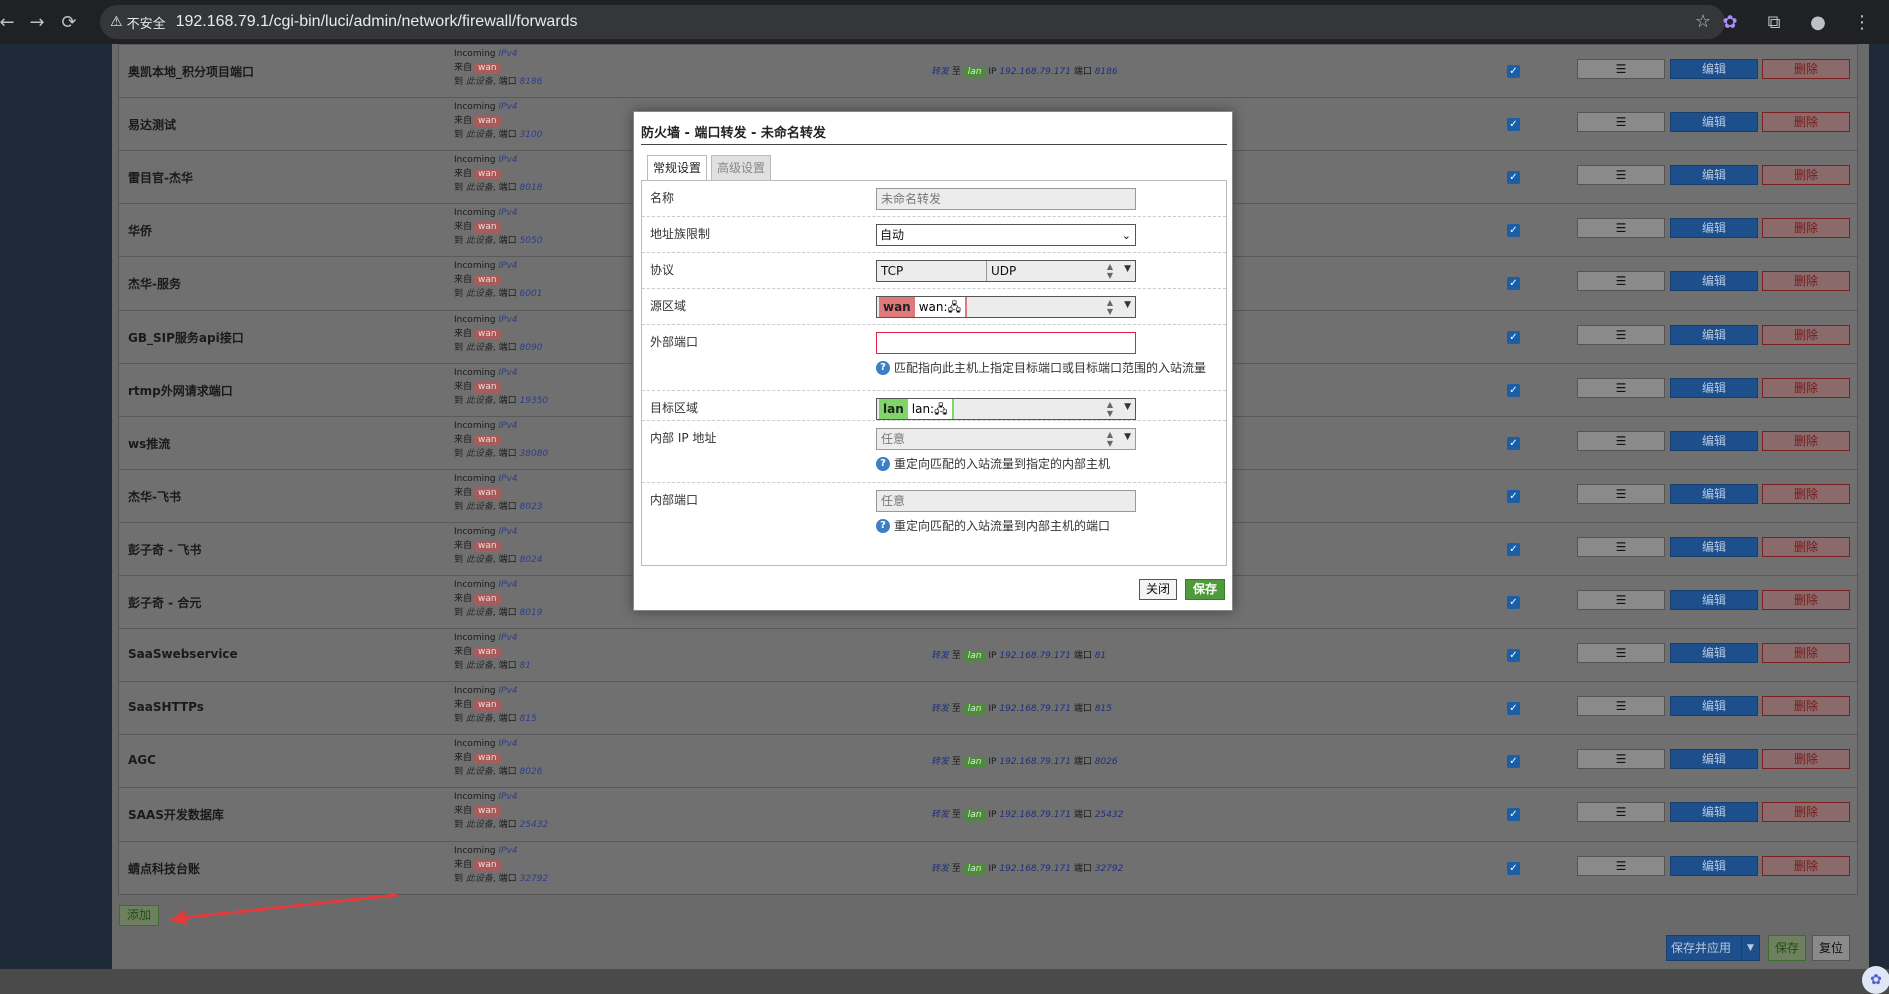 The height and width of the screenshot is (994, 1889). Describe the element at coordinates (1713, 948) in the screenshot. I see `save-and-apply-button: 保存并应用 ▼` at that location.